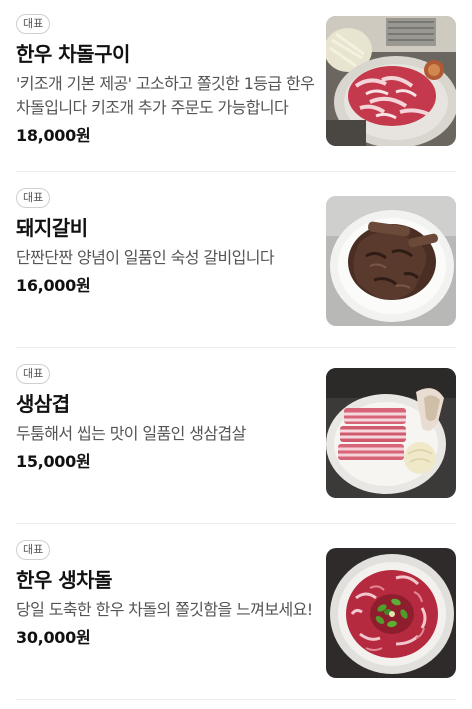  I want to click on raw-brisket-photo, so click(391, 613).